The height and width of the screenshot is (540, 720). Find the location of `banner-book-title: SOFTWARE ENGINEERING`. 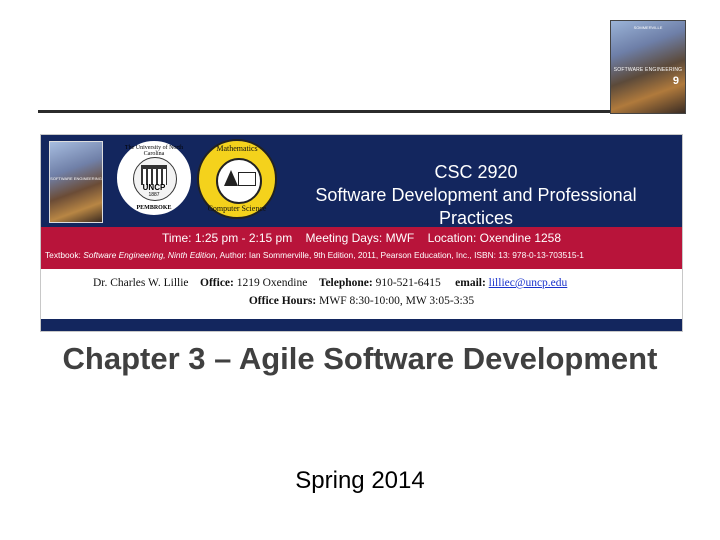

banner-book-title: SOFTWARE ENGINEERING is located at coordinates (76, 178).